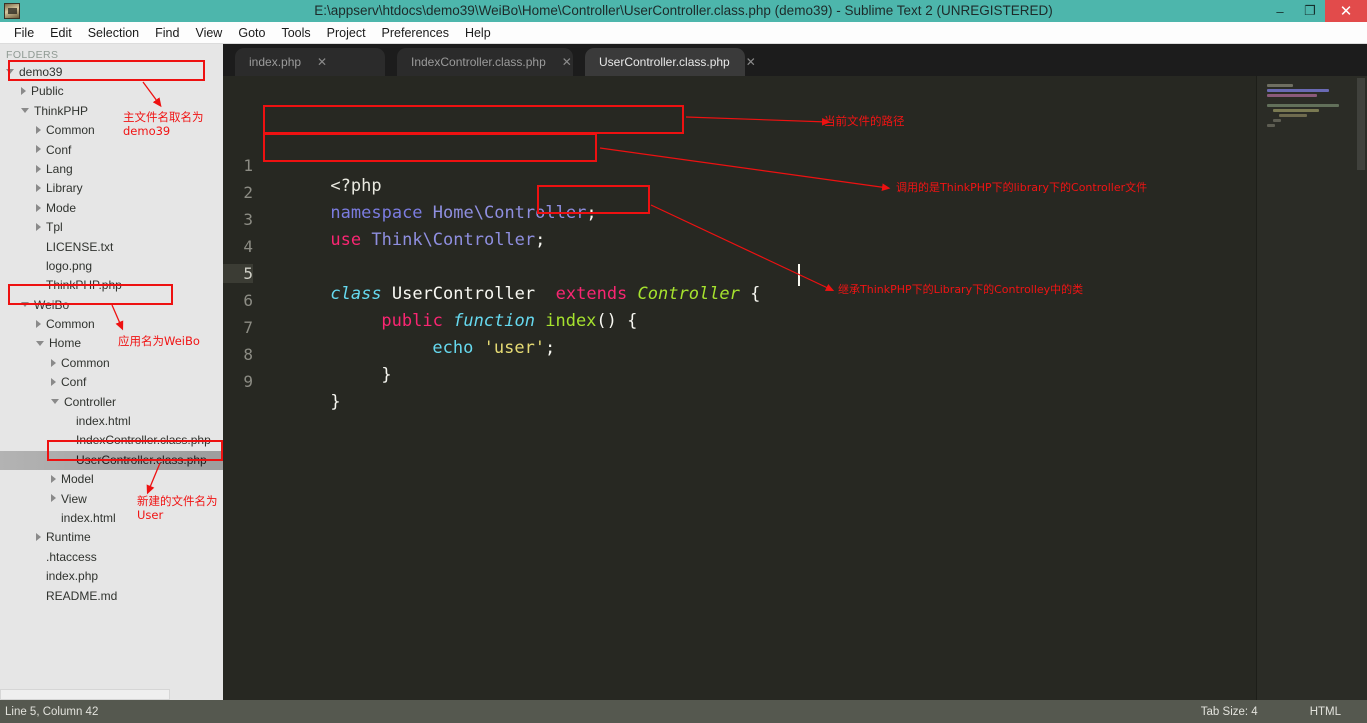 Image resolution: width=1367 pixels, height=723 pixels. What do you see at coordinates (85, 694) in the screenshot?
I see `sidebar-hscroll-thumb` at bounding box center [85, 694].